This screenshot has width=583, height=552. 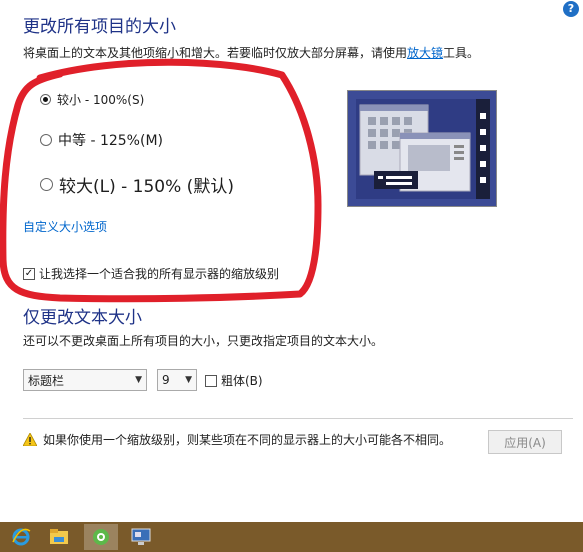 I want to click on file-explorer-icon, so click(x=59, y=537).